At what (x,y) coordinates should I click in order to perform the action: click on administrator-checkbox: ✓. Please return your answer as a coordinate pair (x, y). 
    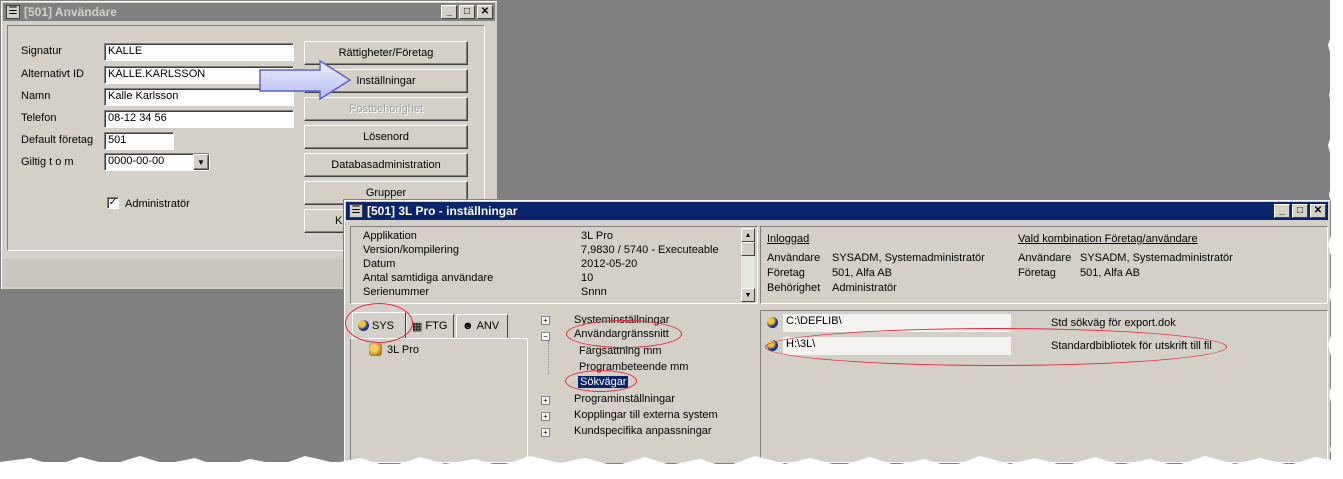
    Looking at the image, I should click on (113, 203).